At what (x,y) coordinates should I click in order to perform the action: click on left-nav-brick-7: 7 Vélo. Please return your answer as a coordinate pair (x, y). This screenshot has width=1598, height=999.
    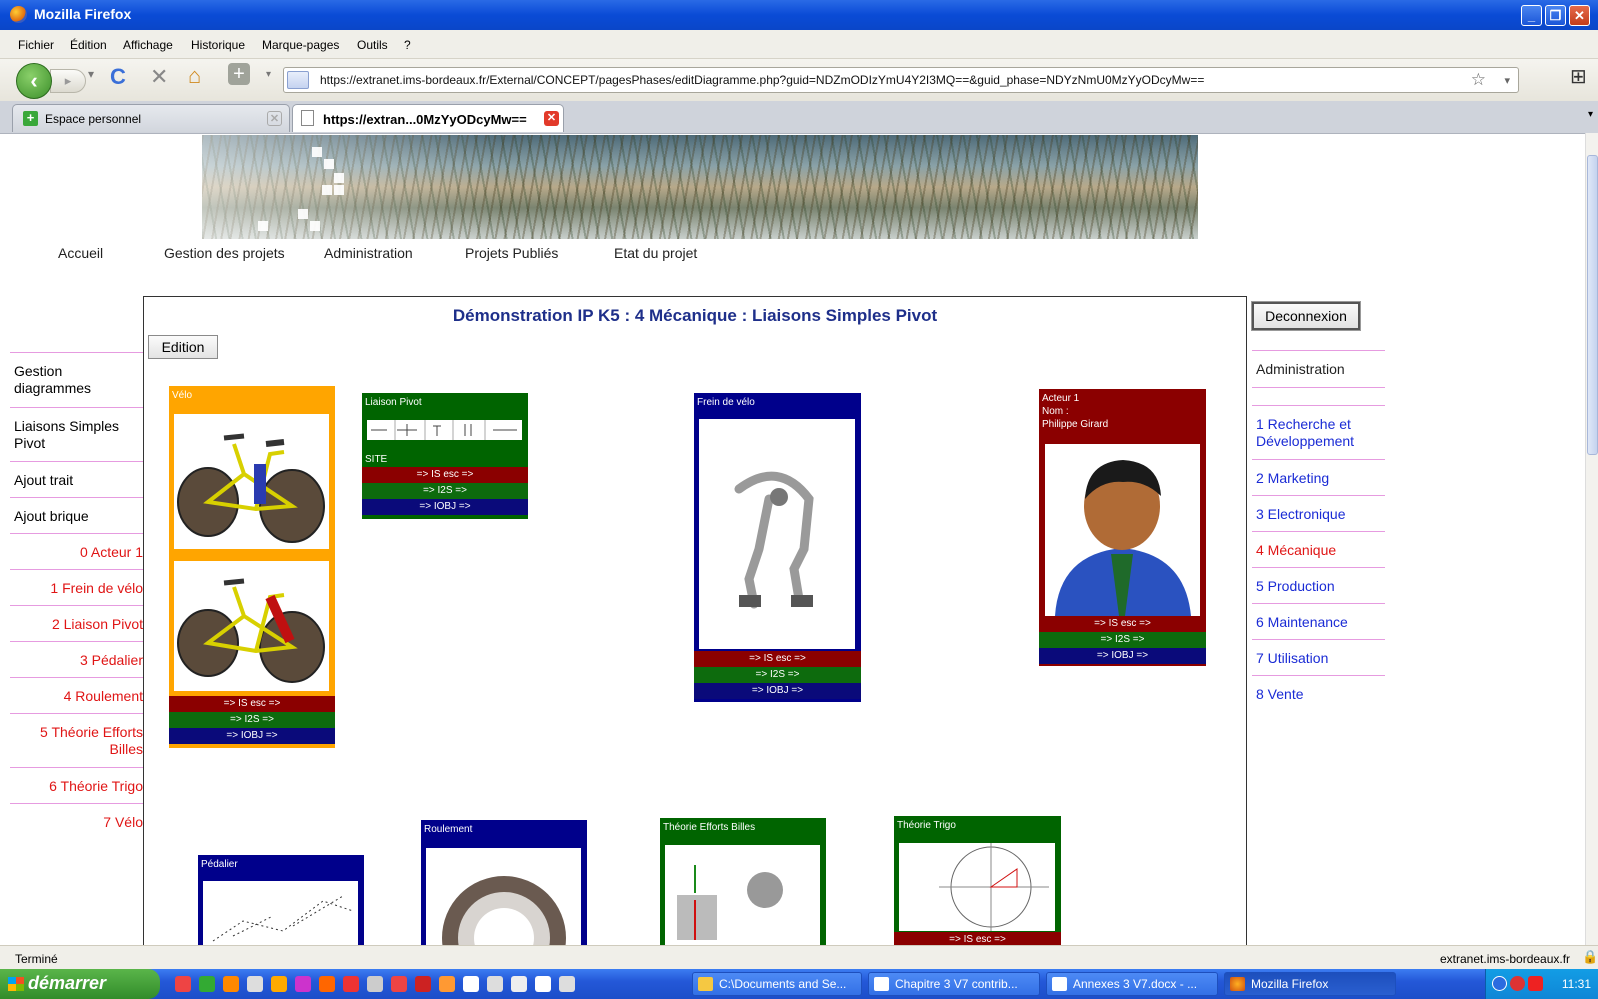
    Looking at the image, I should click on (76, 821).